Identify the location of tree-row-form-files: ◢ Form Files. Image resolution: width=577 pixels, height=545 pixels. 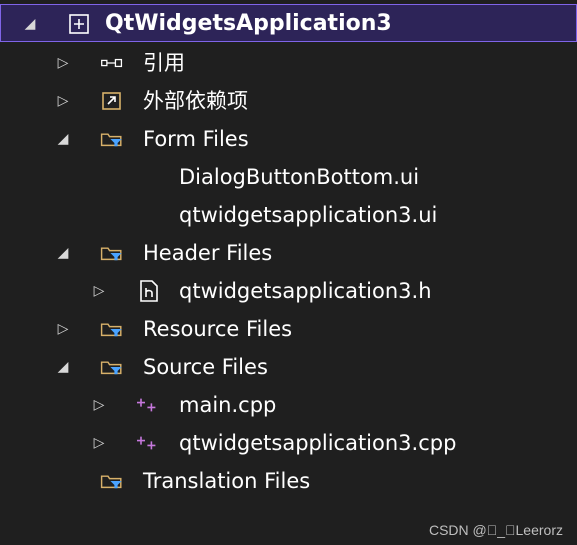
(288, 139).